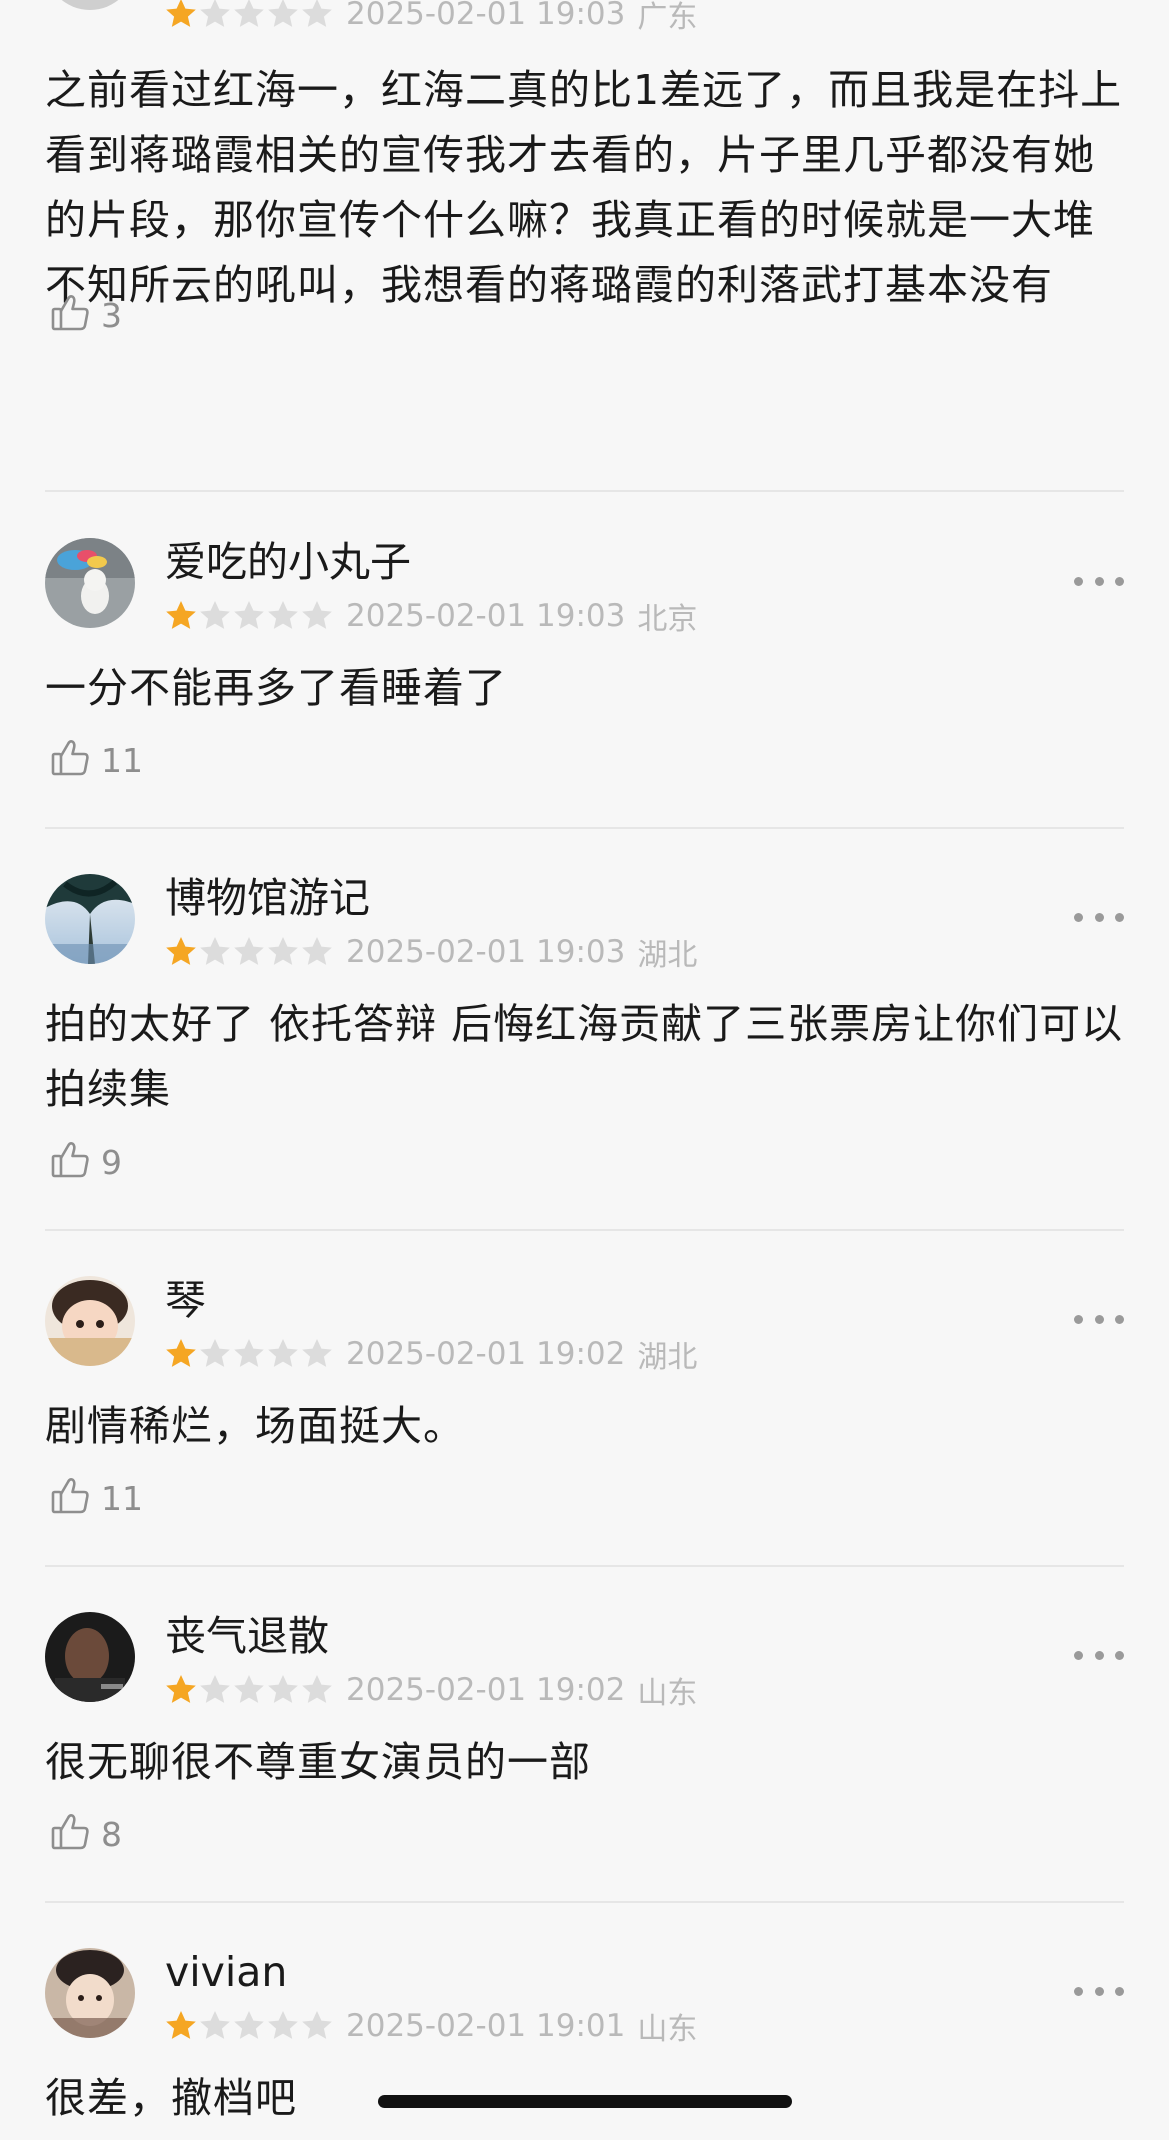 This screenshot has height=2140, width=1169. Describe the element at coordinates (111, 1162) in the screenshot. I see `like-count: 9` at that location.